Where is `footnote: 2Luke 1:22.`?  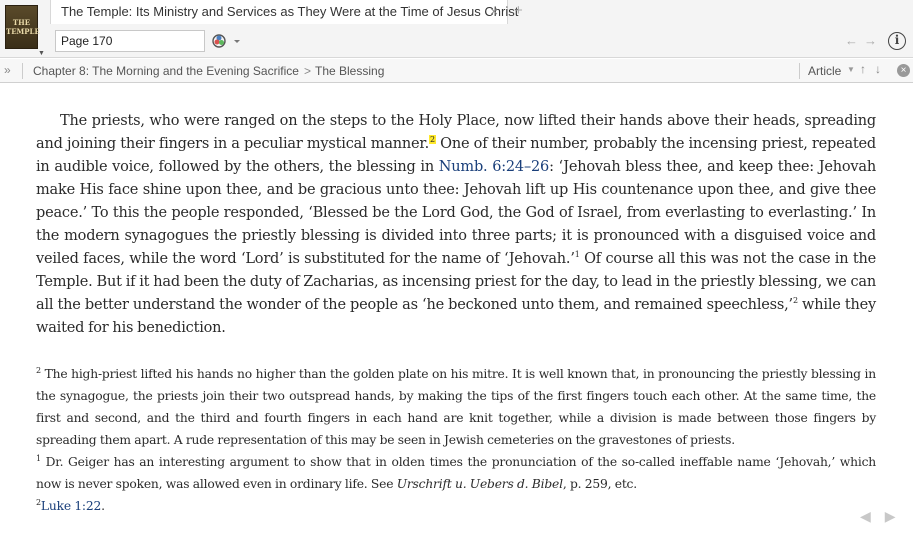 footnote: 2Luke 1:22. is located at coordinates (456, 506).